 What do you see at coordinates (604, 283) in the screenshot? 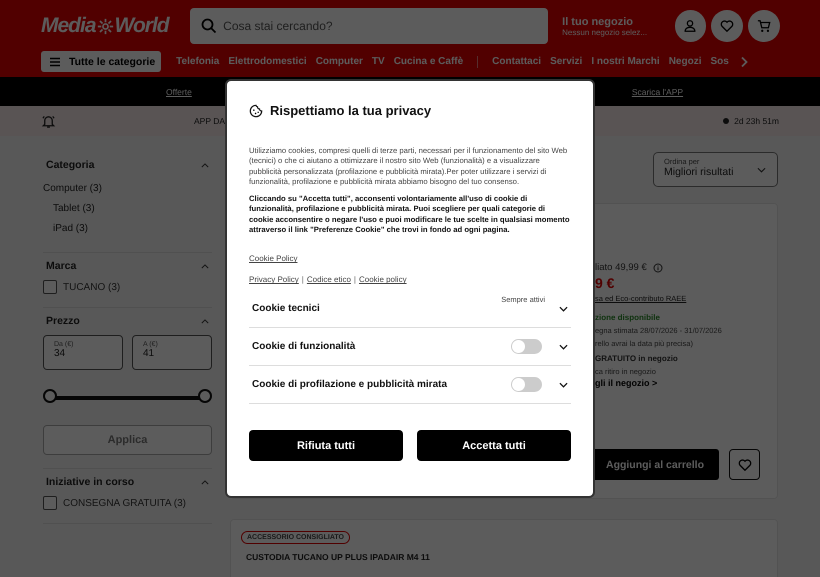
I see `price: 9 €` at bounding box center [604, 283].